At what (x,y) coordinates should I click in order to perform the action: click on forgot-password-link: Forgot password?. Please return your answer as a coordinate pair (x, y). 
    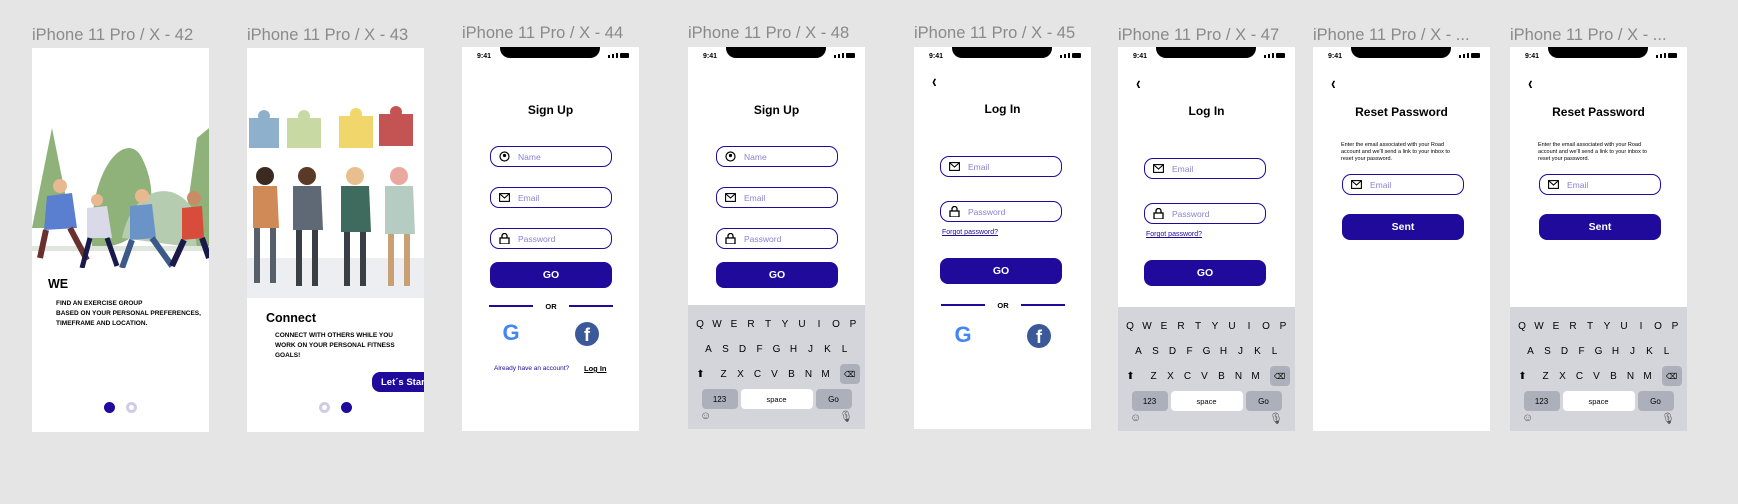
    Looking at the image, I should click on (970, 232).